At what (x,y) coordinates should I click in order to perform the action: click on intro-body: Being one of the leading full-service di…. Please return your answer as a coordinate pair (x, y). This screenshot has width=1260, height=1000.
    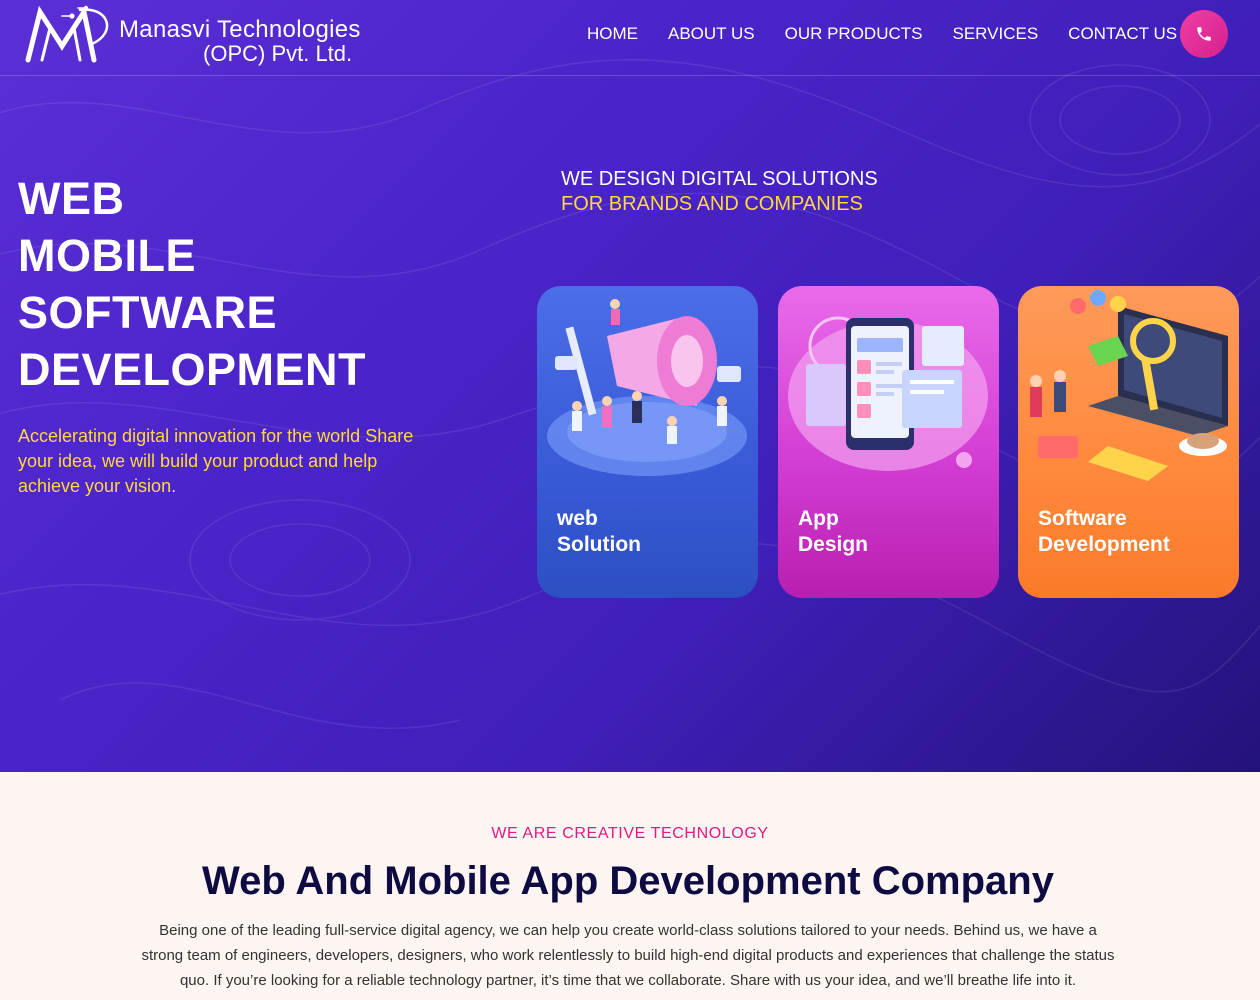
    Looking at the image, I should click on (628, 955).